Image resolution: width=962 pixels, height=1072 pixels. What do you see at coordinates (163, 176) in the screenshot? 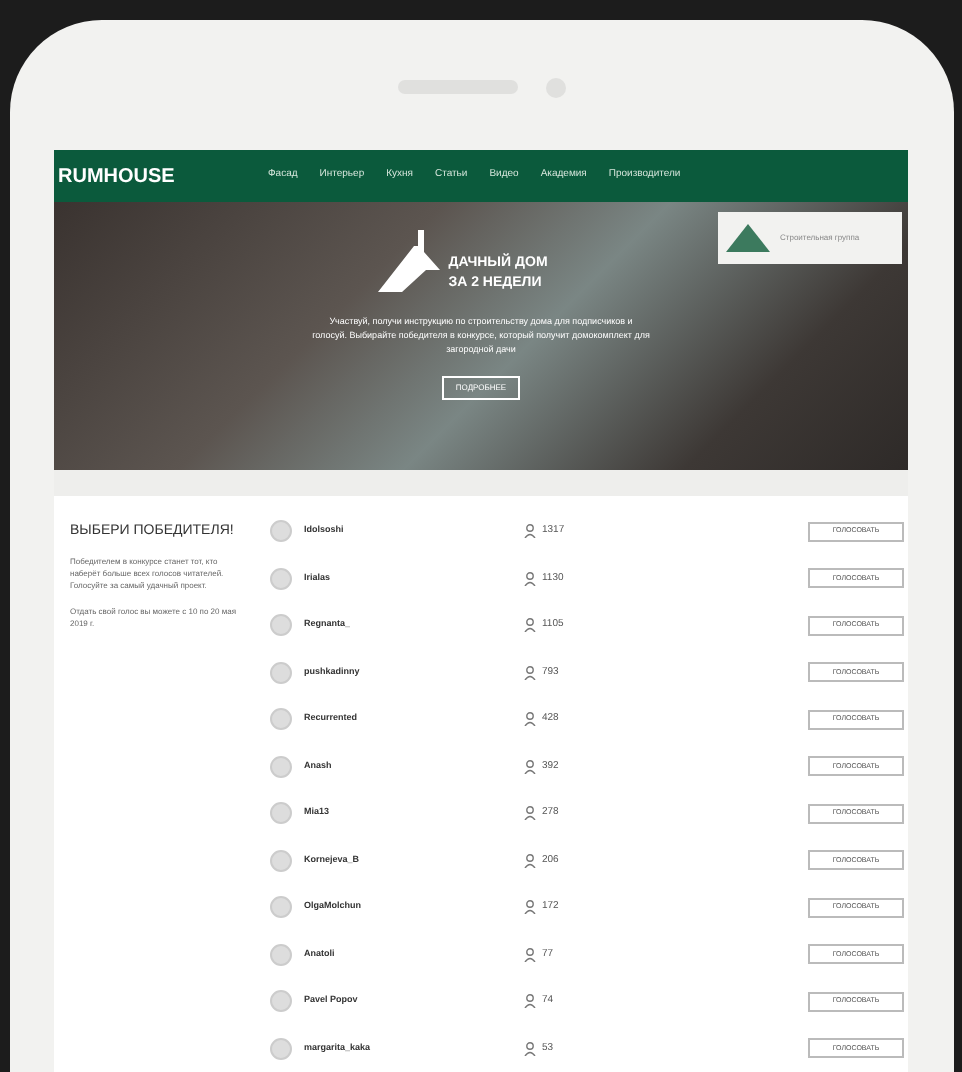
I see `site-logo: RUMHOUSE` at bounding box center [163, 176].